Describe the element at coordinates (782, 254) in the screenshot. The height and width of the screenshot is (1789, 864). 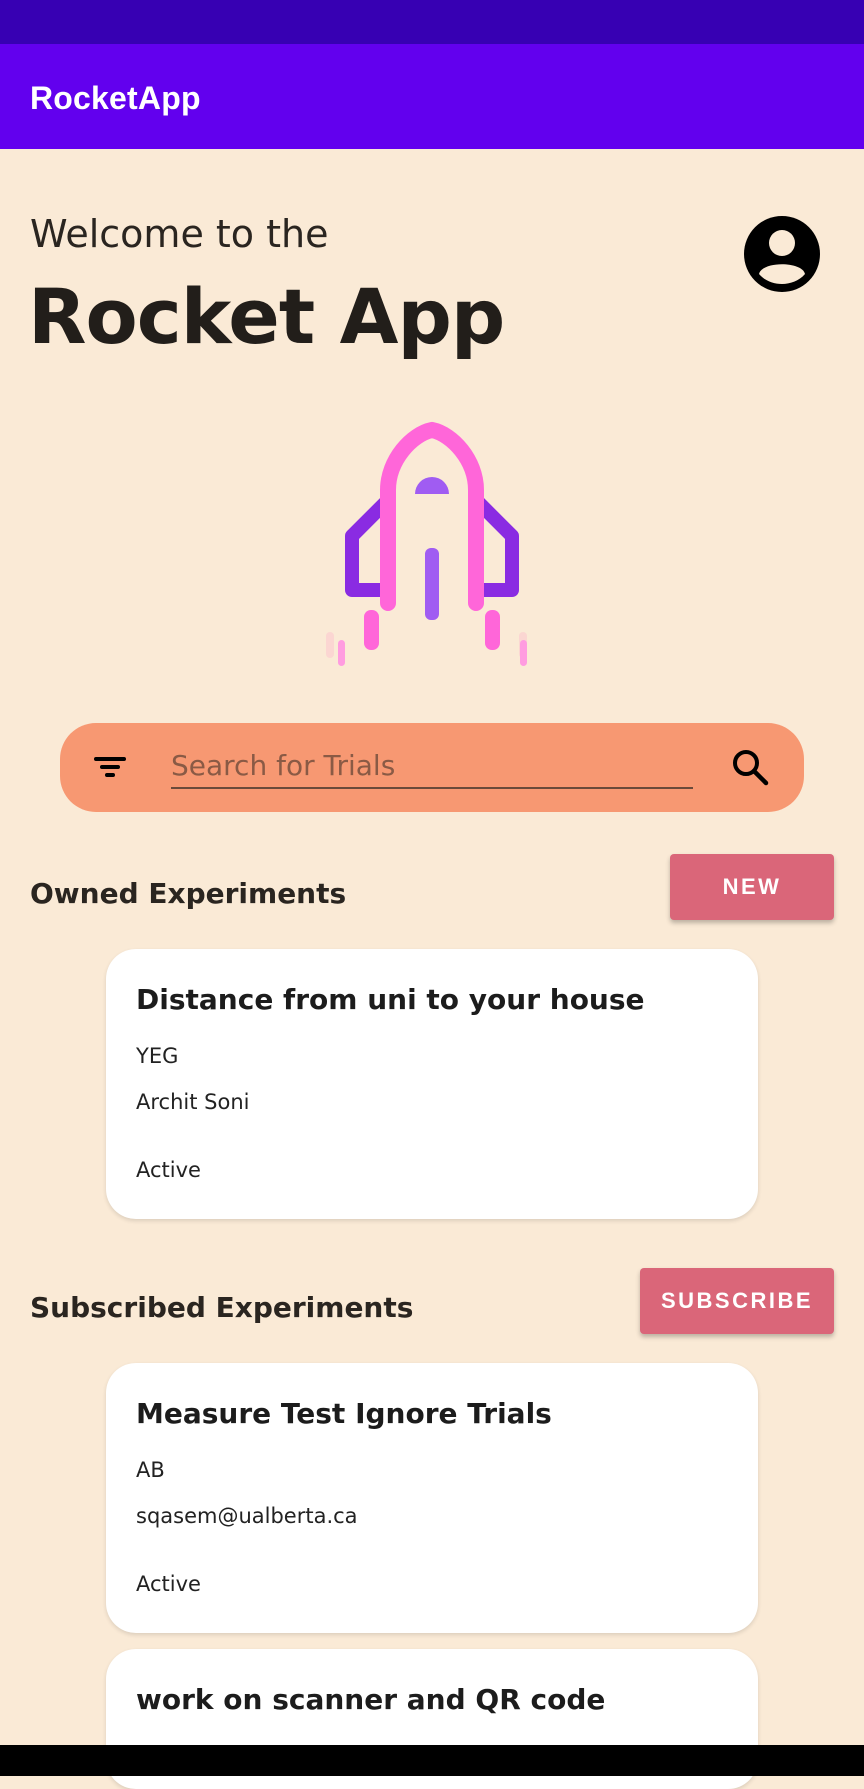
I see `account-circle-icon` at that location.